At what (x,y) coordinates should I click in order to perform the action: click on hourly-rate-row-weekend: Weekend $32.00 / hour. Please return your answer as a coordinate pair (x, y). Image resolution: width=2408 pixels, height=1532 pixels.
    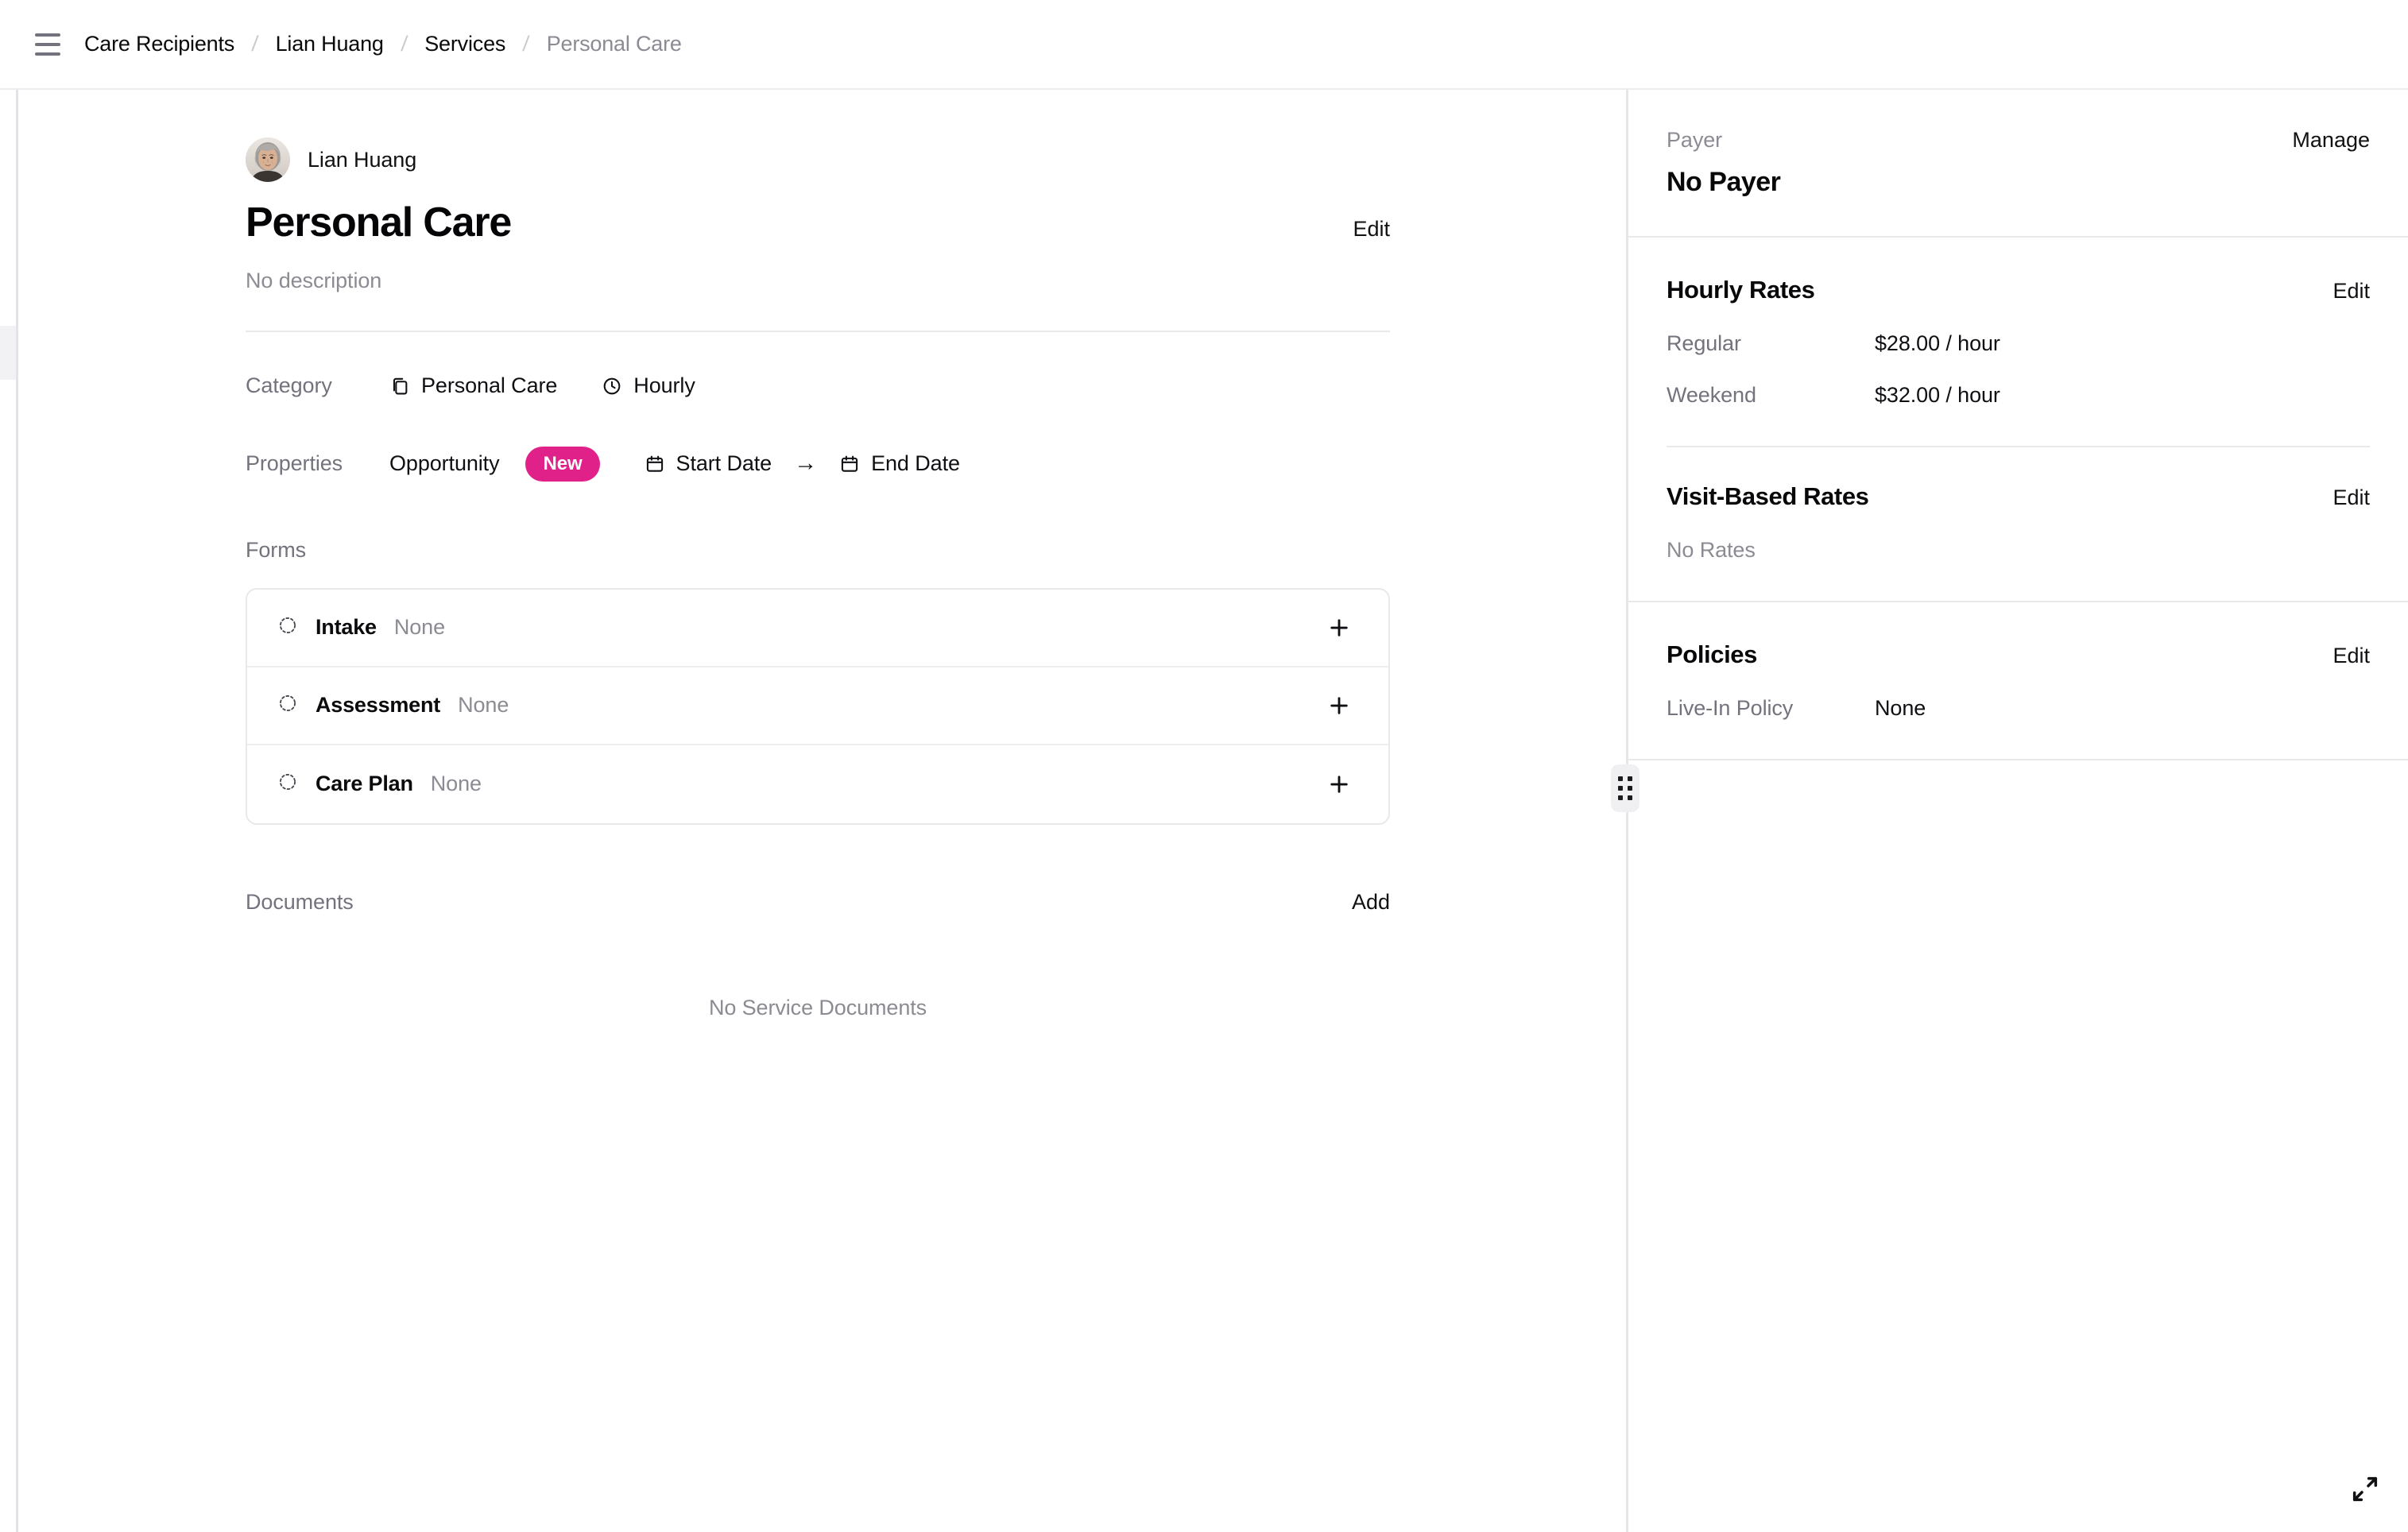
    Looking at the image, I should click on (2018, 395).